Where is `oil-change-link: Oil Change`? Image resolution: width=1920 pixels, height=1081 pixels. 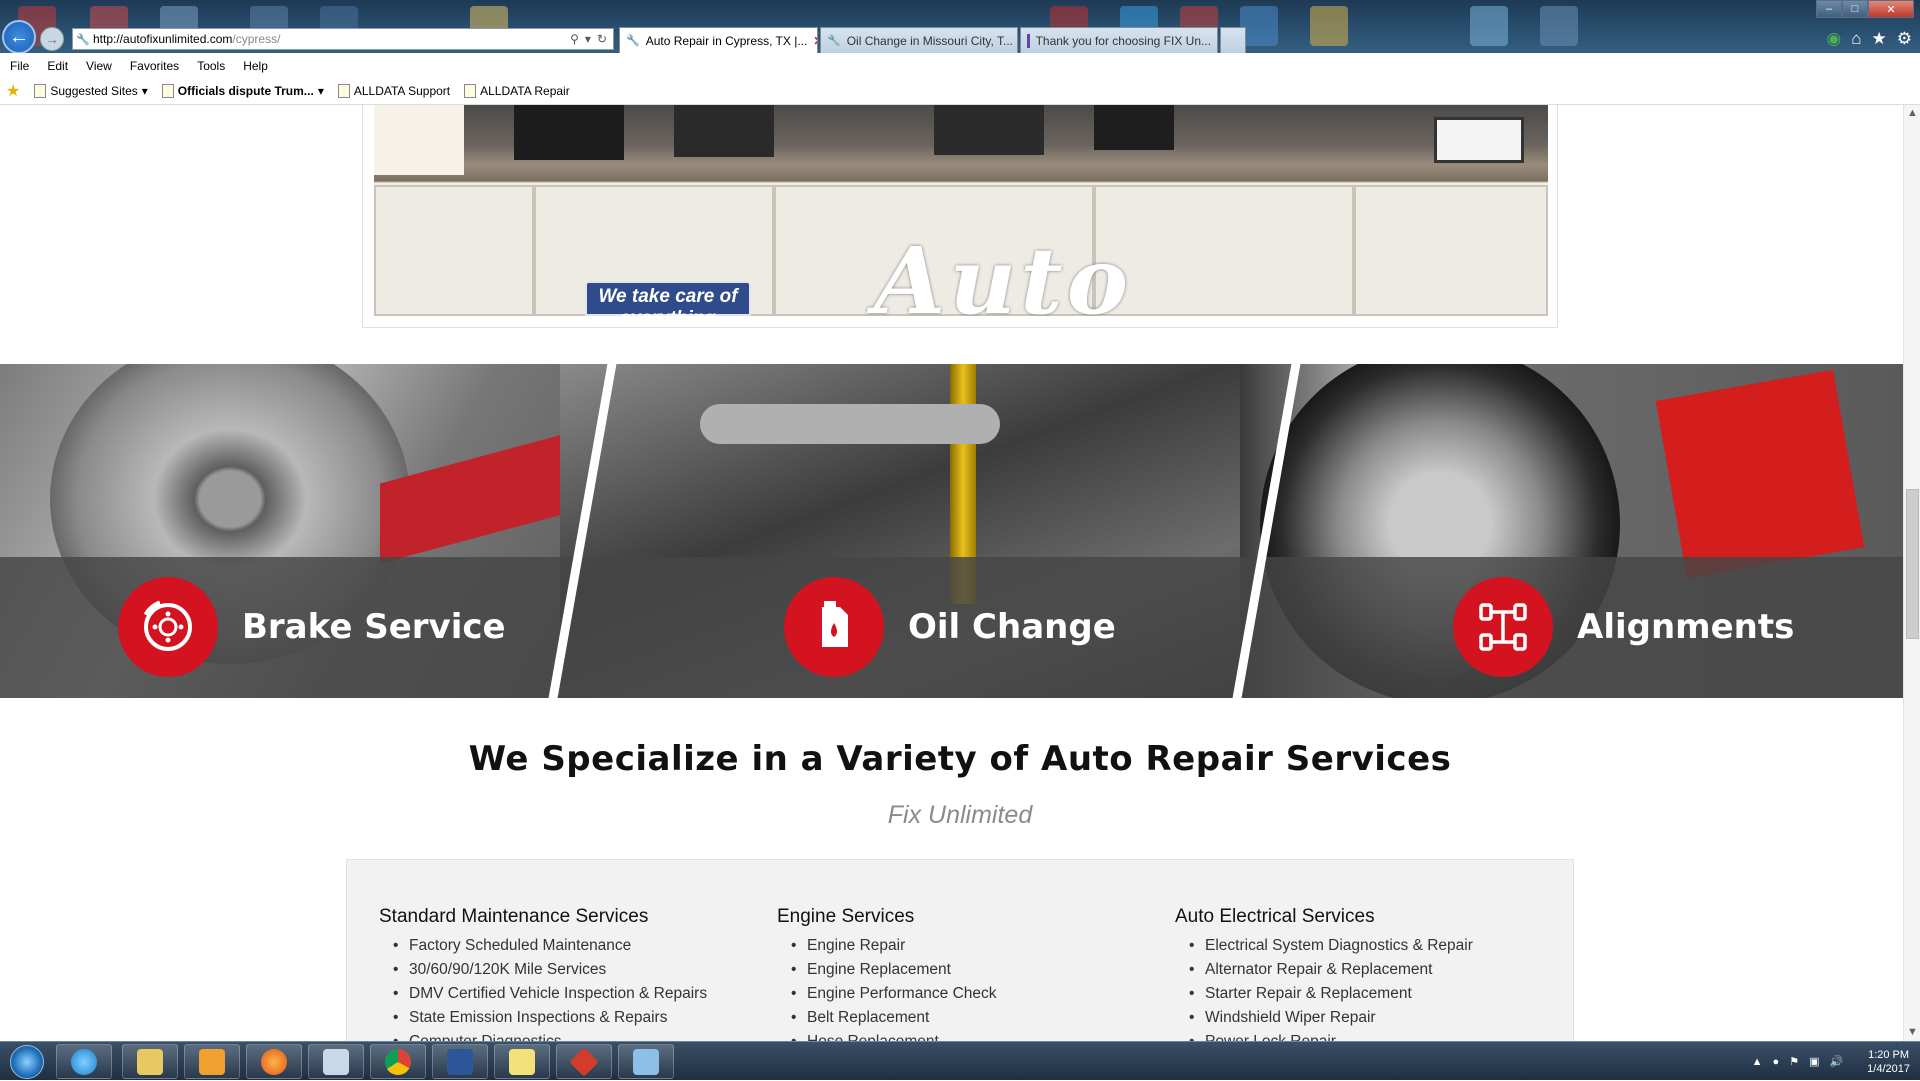
oil-change-link: Oil Change is located at coordinates (950, 627).